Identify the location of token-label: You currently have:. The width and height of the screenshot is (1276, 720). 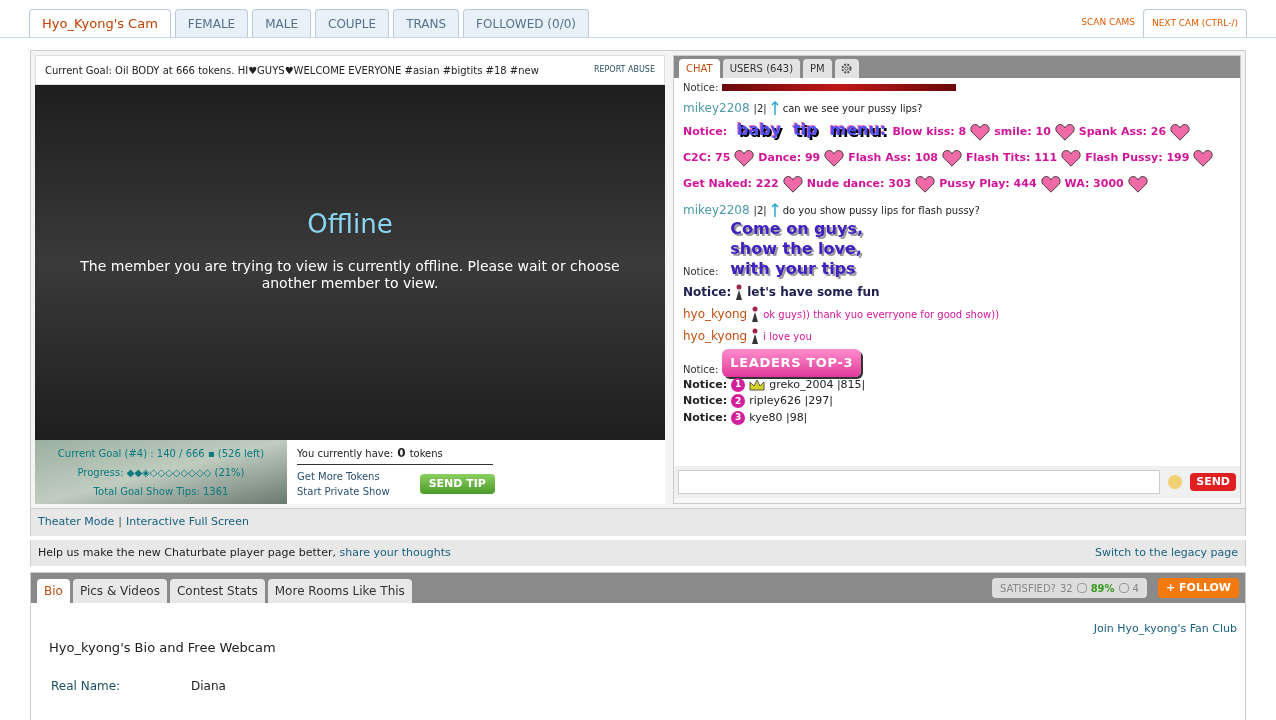
(345, 454).